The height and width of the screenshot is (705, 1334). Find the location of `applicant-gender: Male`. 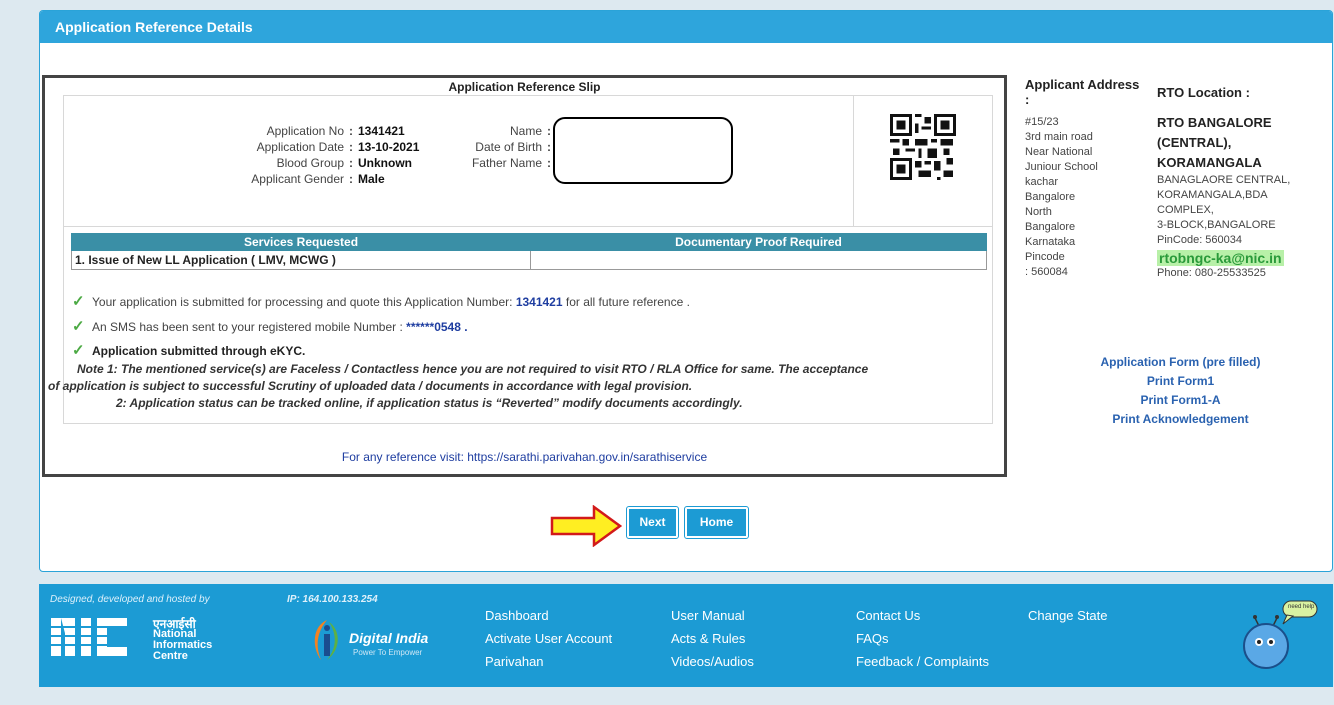

applicant-gender: Male is located at coordinates (371, 179).